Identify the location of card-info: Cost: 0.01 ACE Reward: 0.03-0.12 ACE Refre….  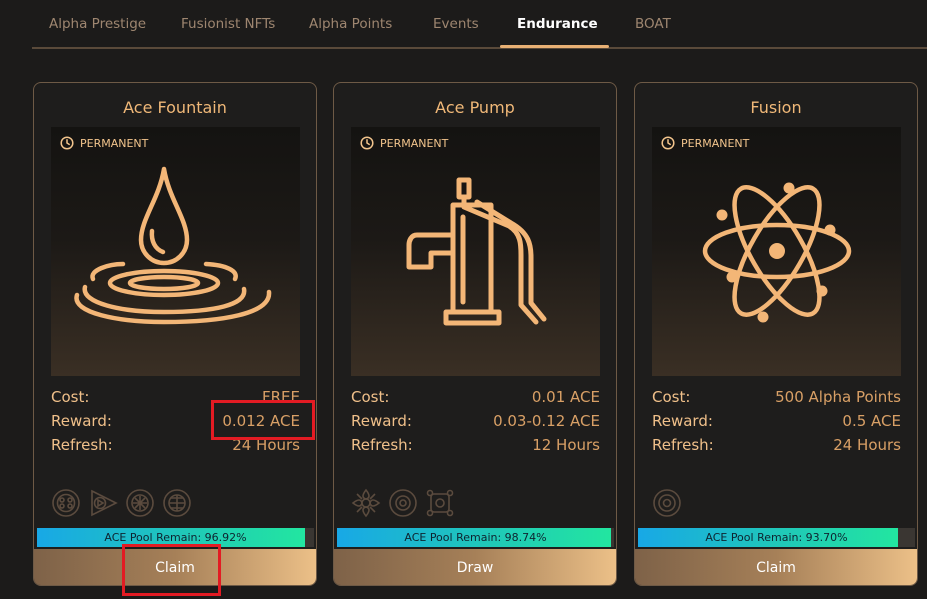
(475, 421).